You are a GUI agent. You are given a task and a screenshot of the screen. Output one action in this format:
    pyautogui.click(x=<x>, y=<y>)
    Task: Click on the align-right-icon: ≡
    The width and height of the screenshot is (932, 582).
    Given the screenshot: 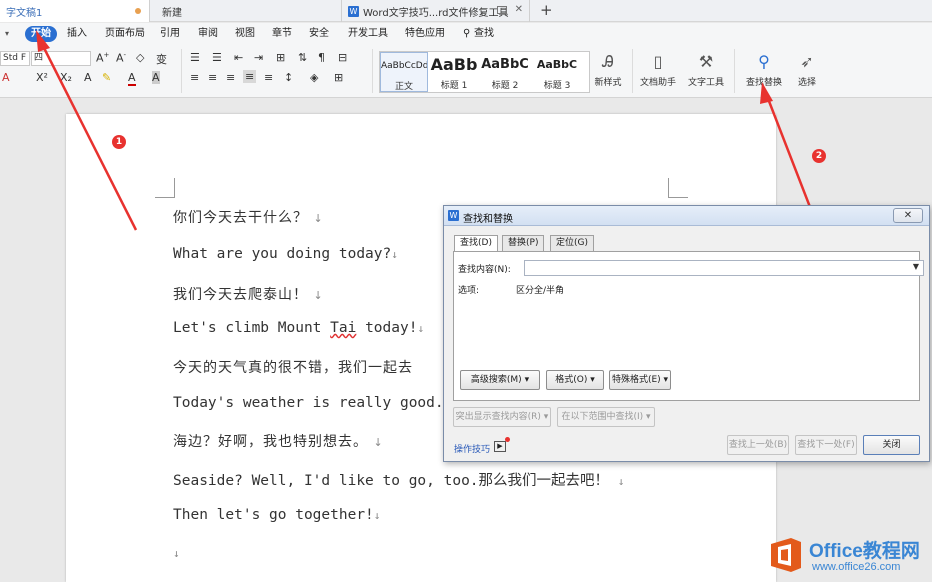 What is the action you would take?
    pyautogui.click(x=230, y=77)
    